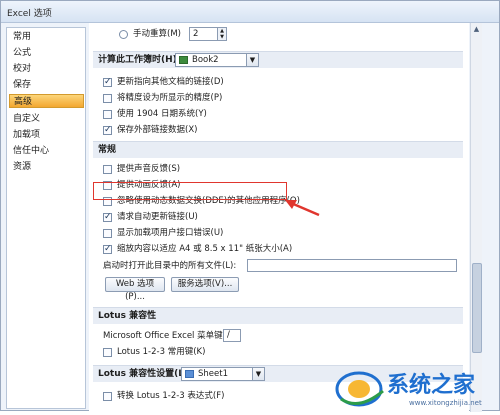  Describe the element at coordinates (445, 403) in the screenshot. I see `watermark-url: www.xitongzhijia.net` at that location.